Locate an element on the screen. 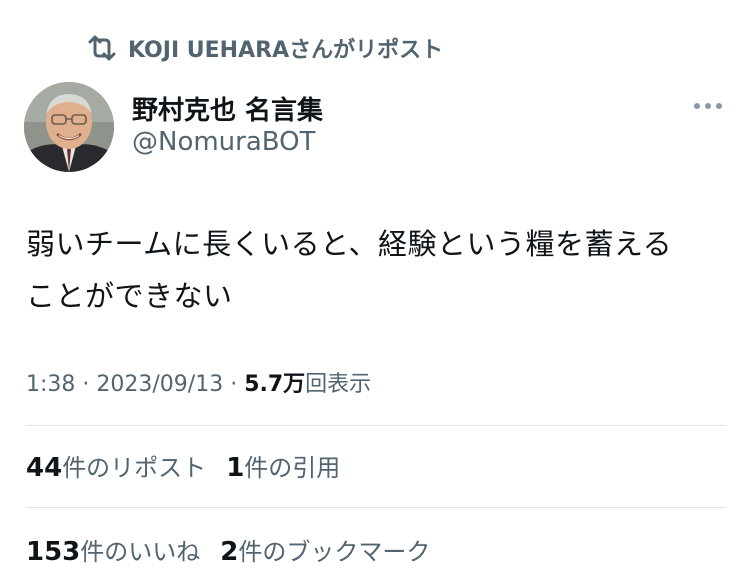 This screenshot has height=585, width=750. author-display-name: 野村克也 名言集 is located at coordinates (227, 108).